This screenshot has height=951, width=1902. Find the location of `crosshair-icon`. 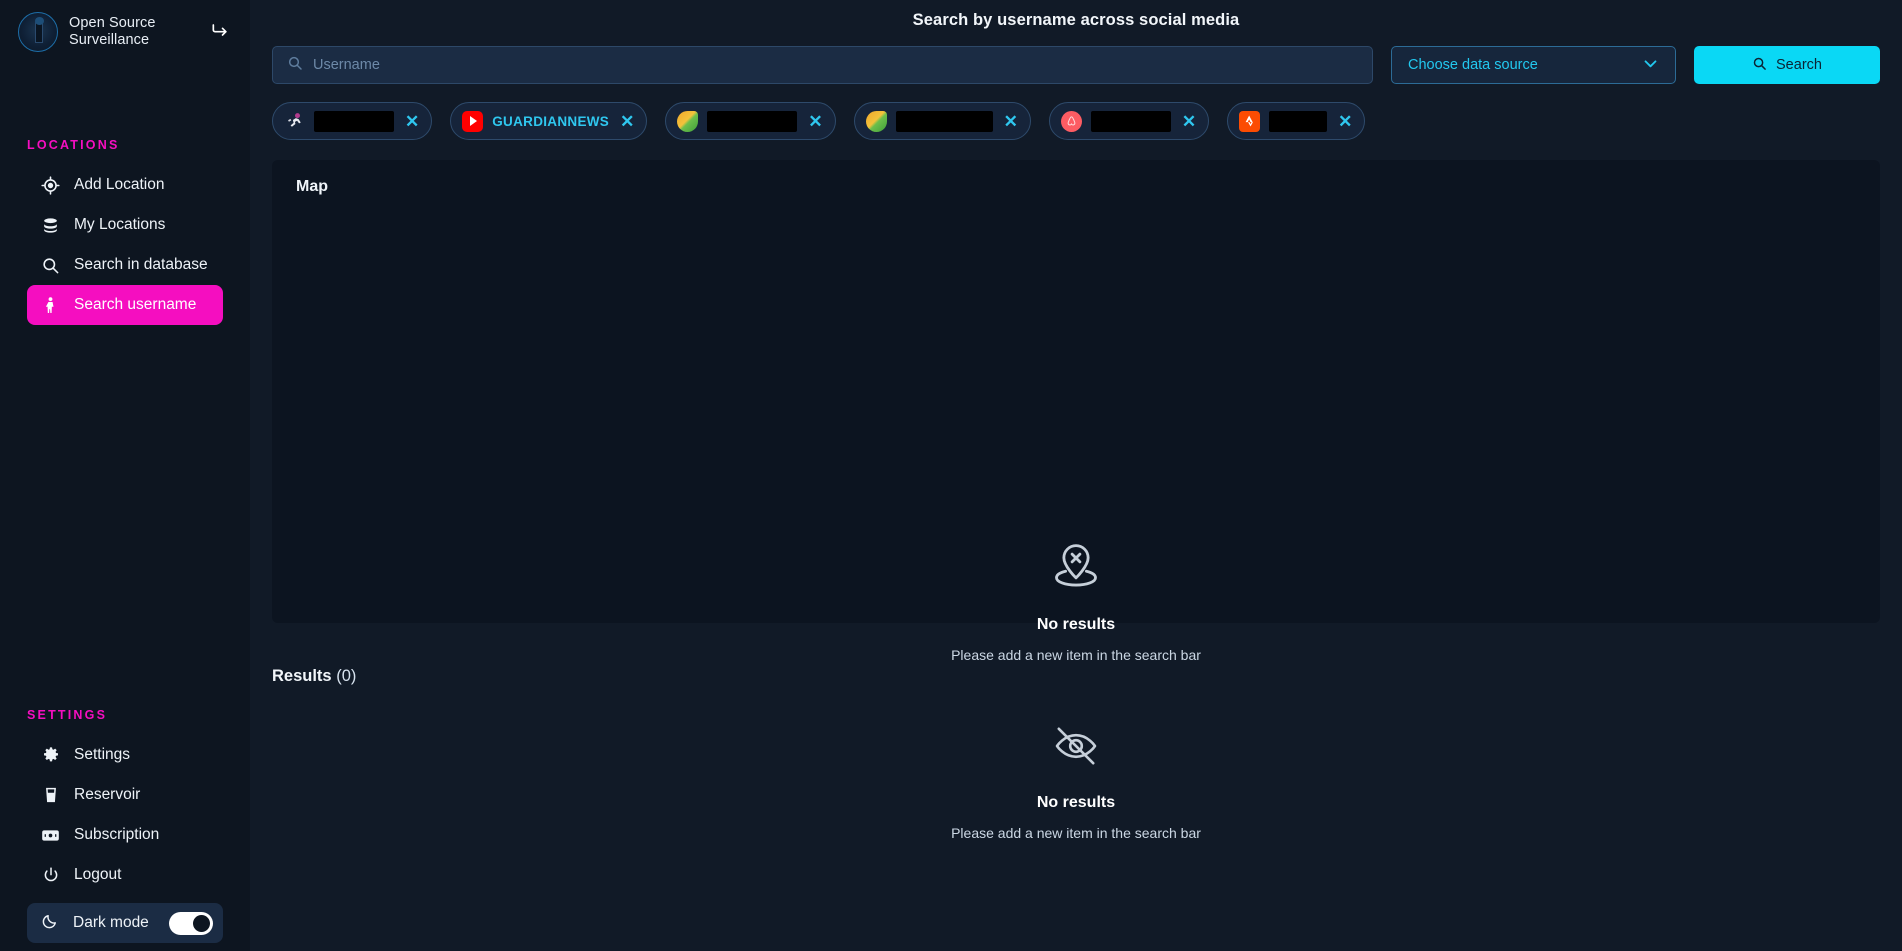

crosshair-icon is located at coordinates (50, 185).